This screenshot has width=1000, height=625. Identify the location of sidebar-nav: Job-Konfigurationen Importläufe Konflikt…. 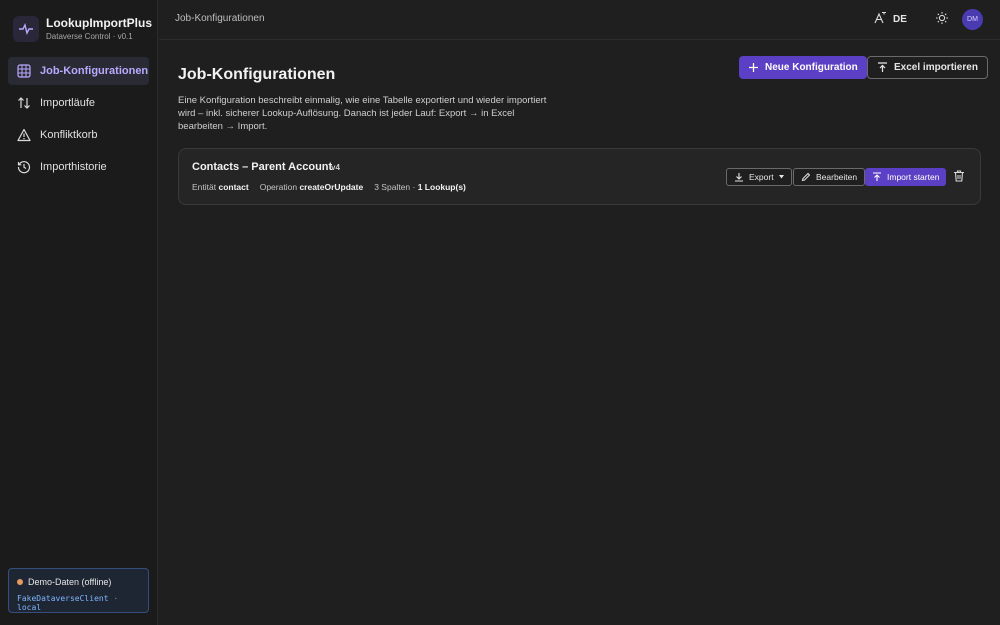
(78, 121).